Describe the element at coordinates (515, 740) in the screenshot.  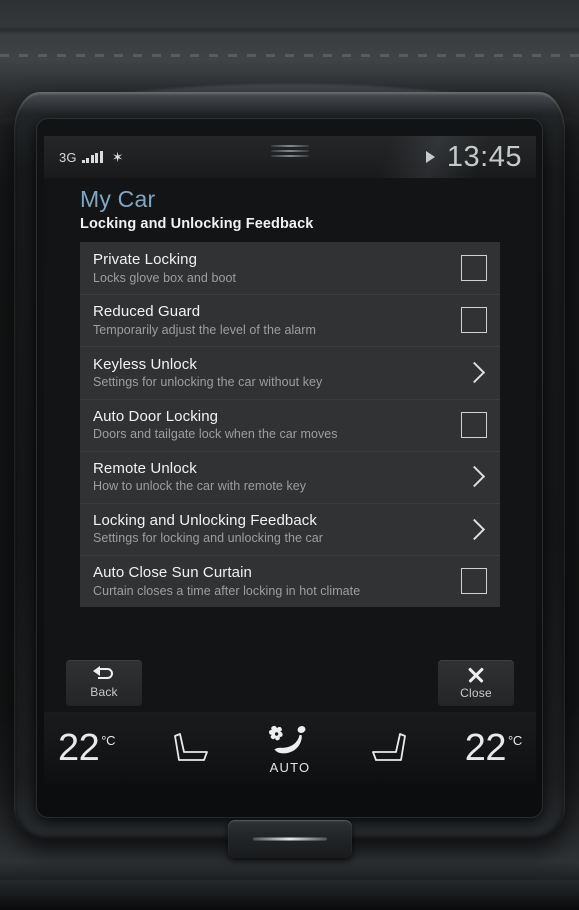
I see `passenger-temp-unit: °C` at that location.